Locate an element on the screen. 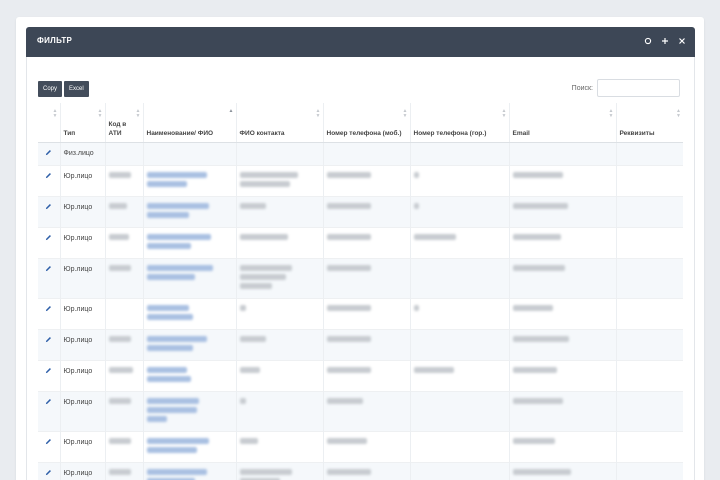 Image resolution: width=720 pixels, height=480 pixels. column-header-landline: ▲ ▼ Номер телефона (гор.) is located at coordinates (460, 123).